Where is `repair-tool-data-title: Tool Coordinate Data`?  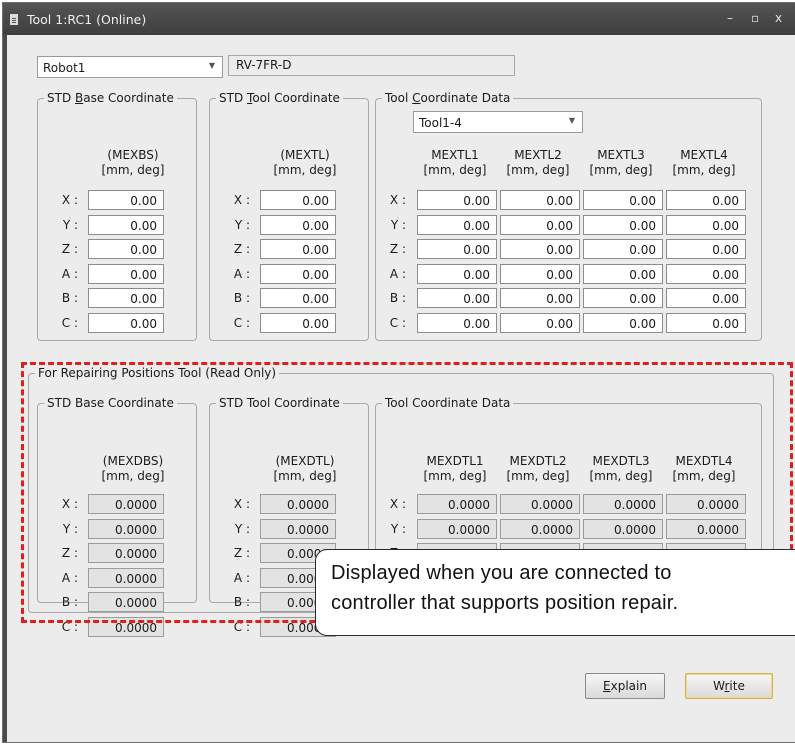
repair-tool-data-title: Tool Coordinate Data is located at coordinates (448, 403).